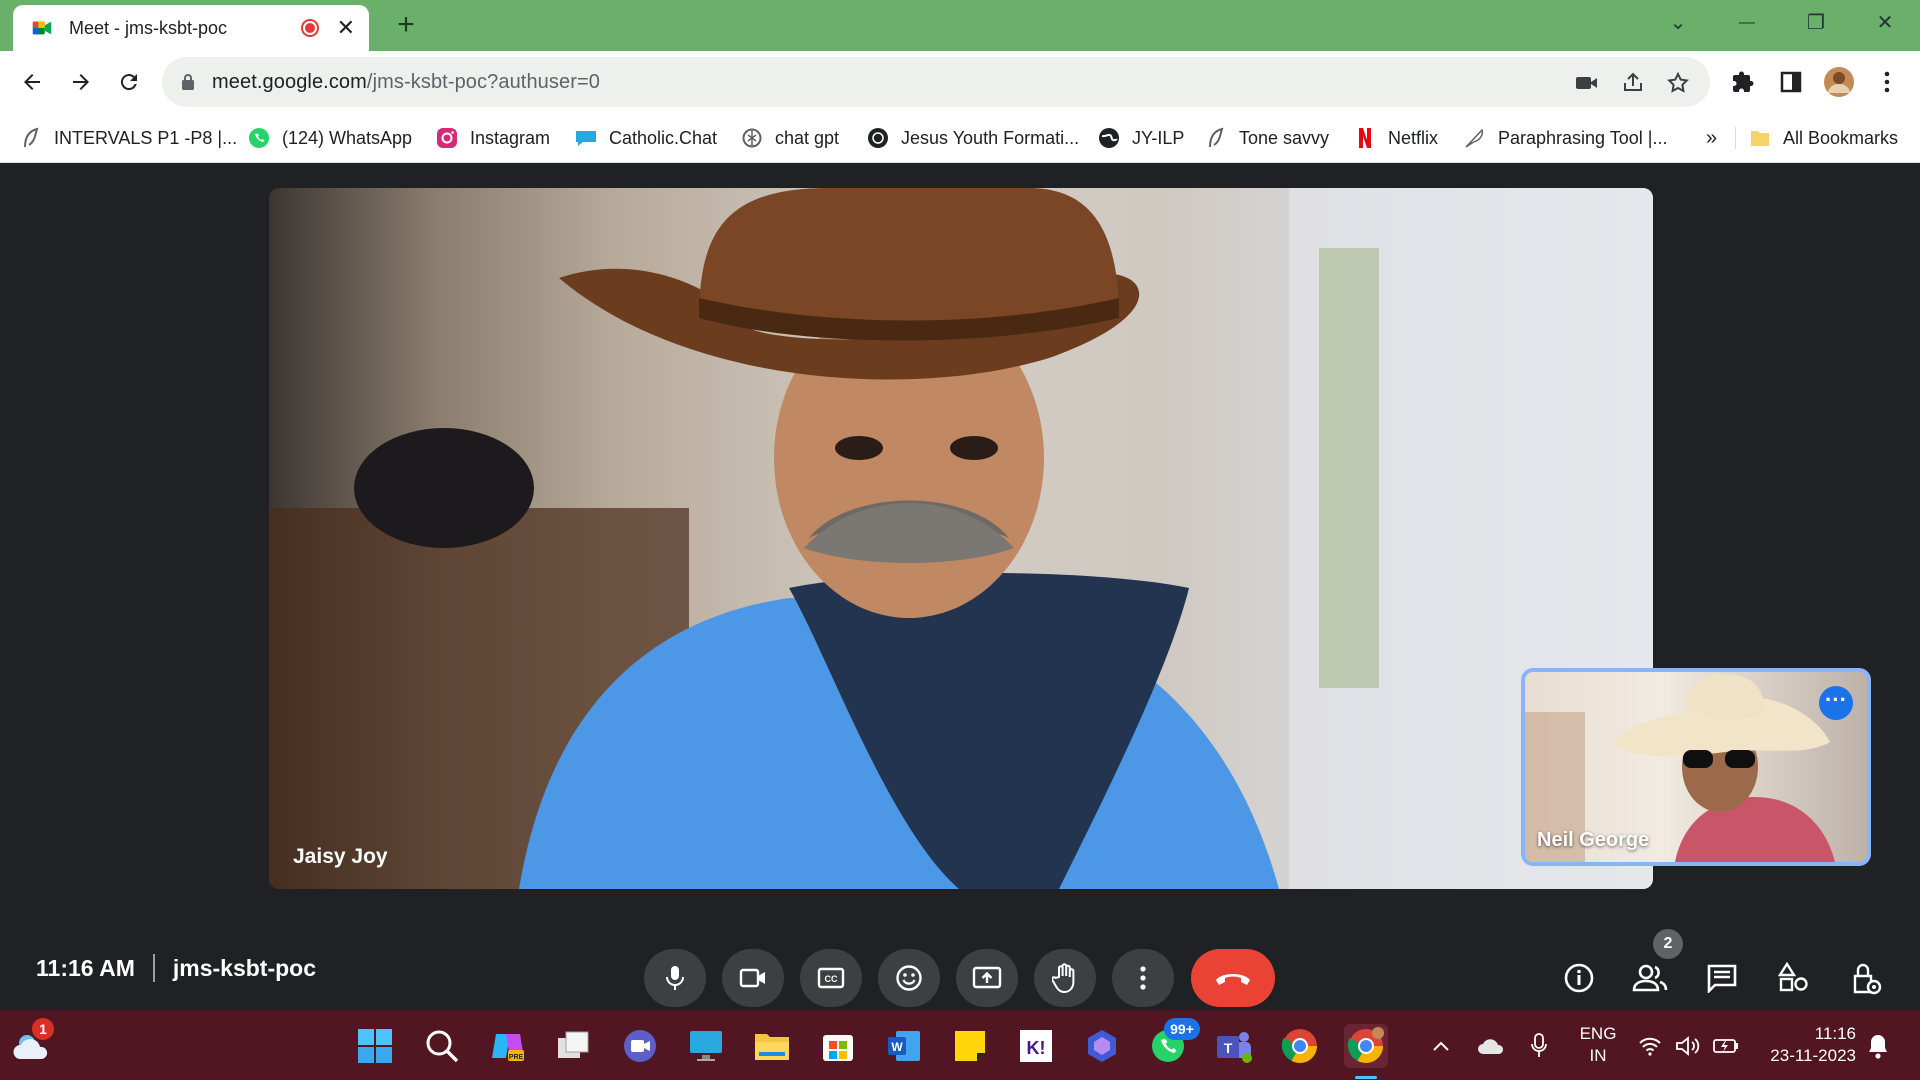 The width and height of the screenshot is (1920, 1080). I want to click on leave-call-button, so click(1233, 978).